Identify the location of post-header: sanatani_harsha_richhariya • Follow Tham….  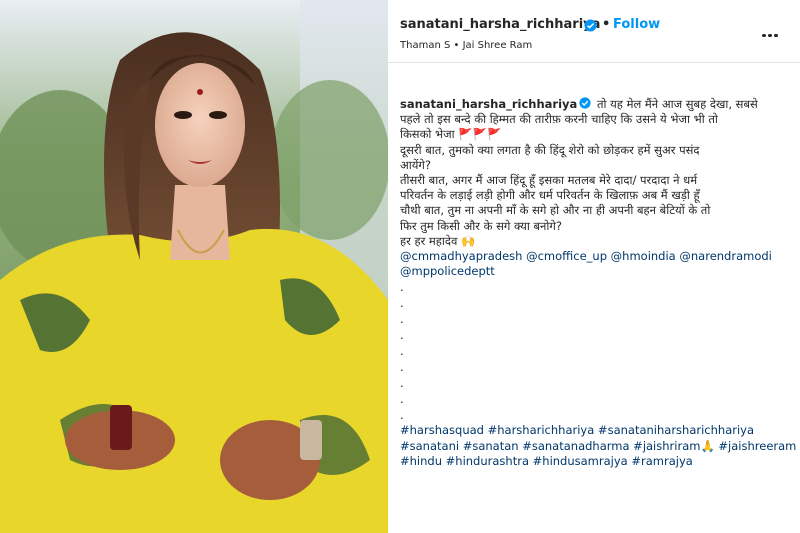
(594, 31).